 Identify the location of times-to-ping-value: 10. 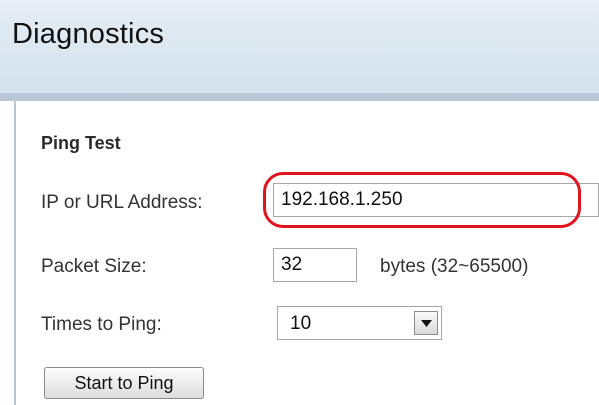
(301, 323).